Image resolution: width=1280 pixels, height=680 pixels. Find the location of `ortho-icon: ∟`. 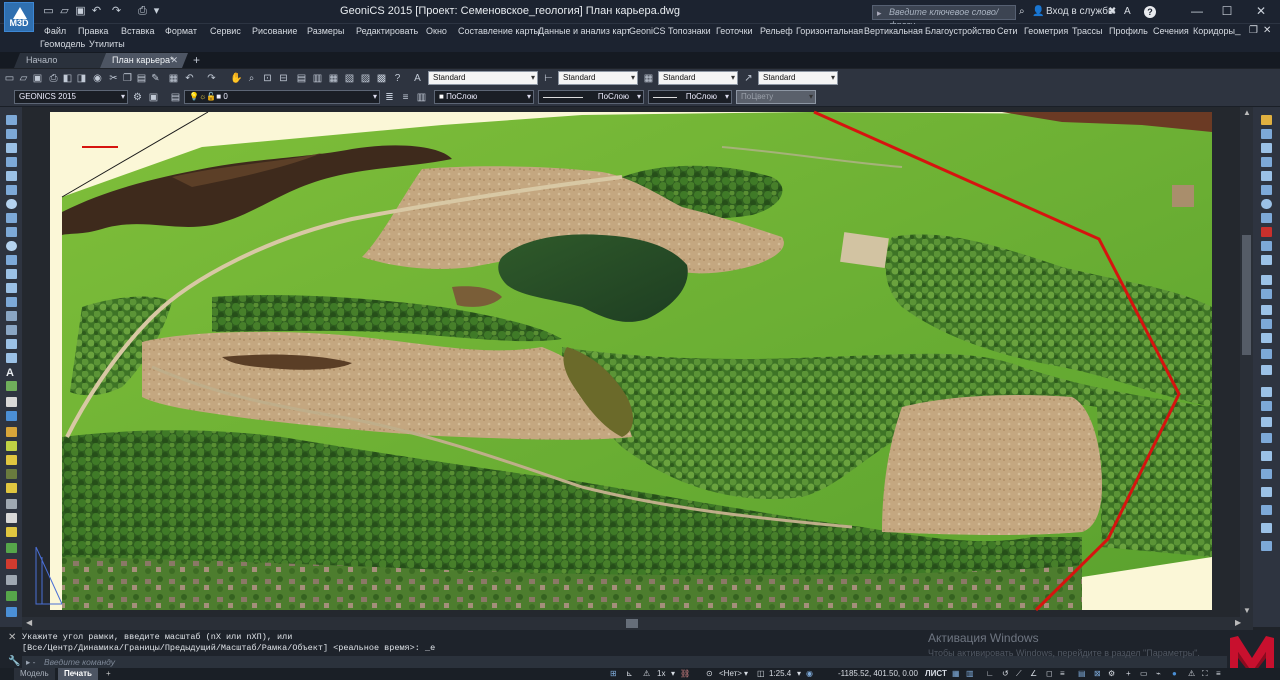

ortho-icon: ∟ is located at coordinates (990, 673).